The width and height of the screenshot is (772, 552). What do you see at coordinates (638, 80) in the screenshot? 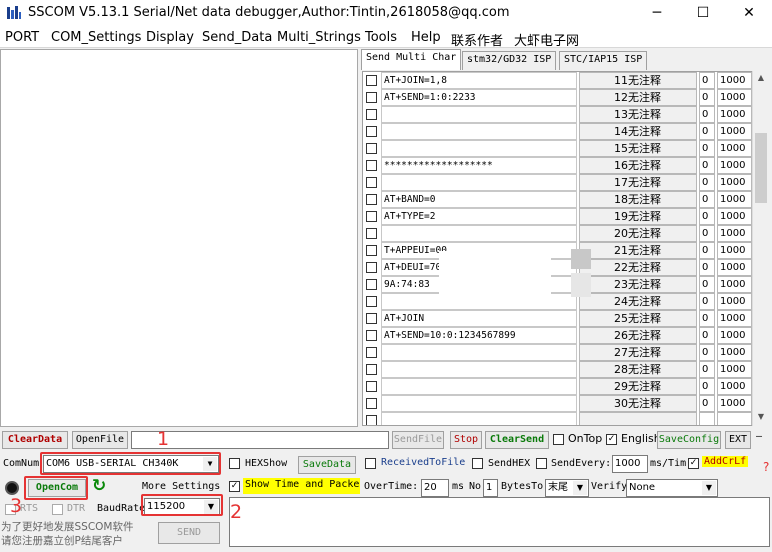
I see `row-send-button: 11无注释` at bounding box center [638, 80].